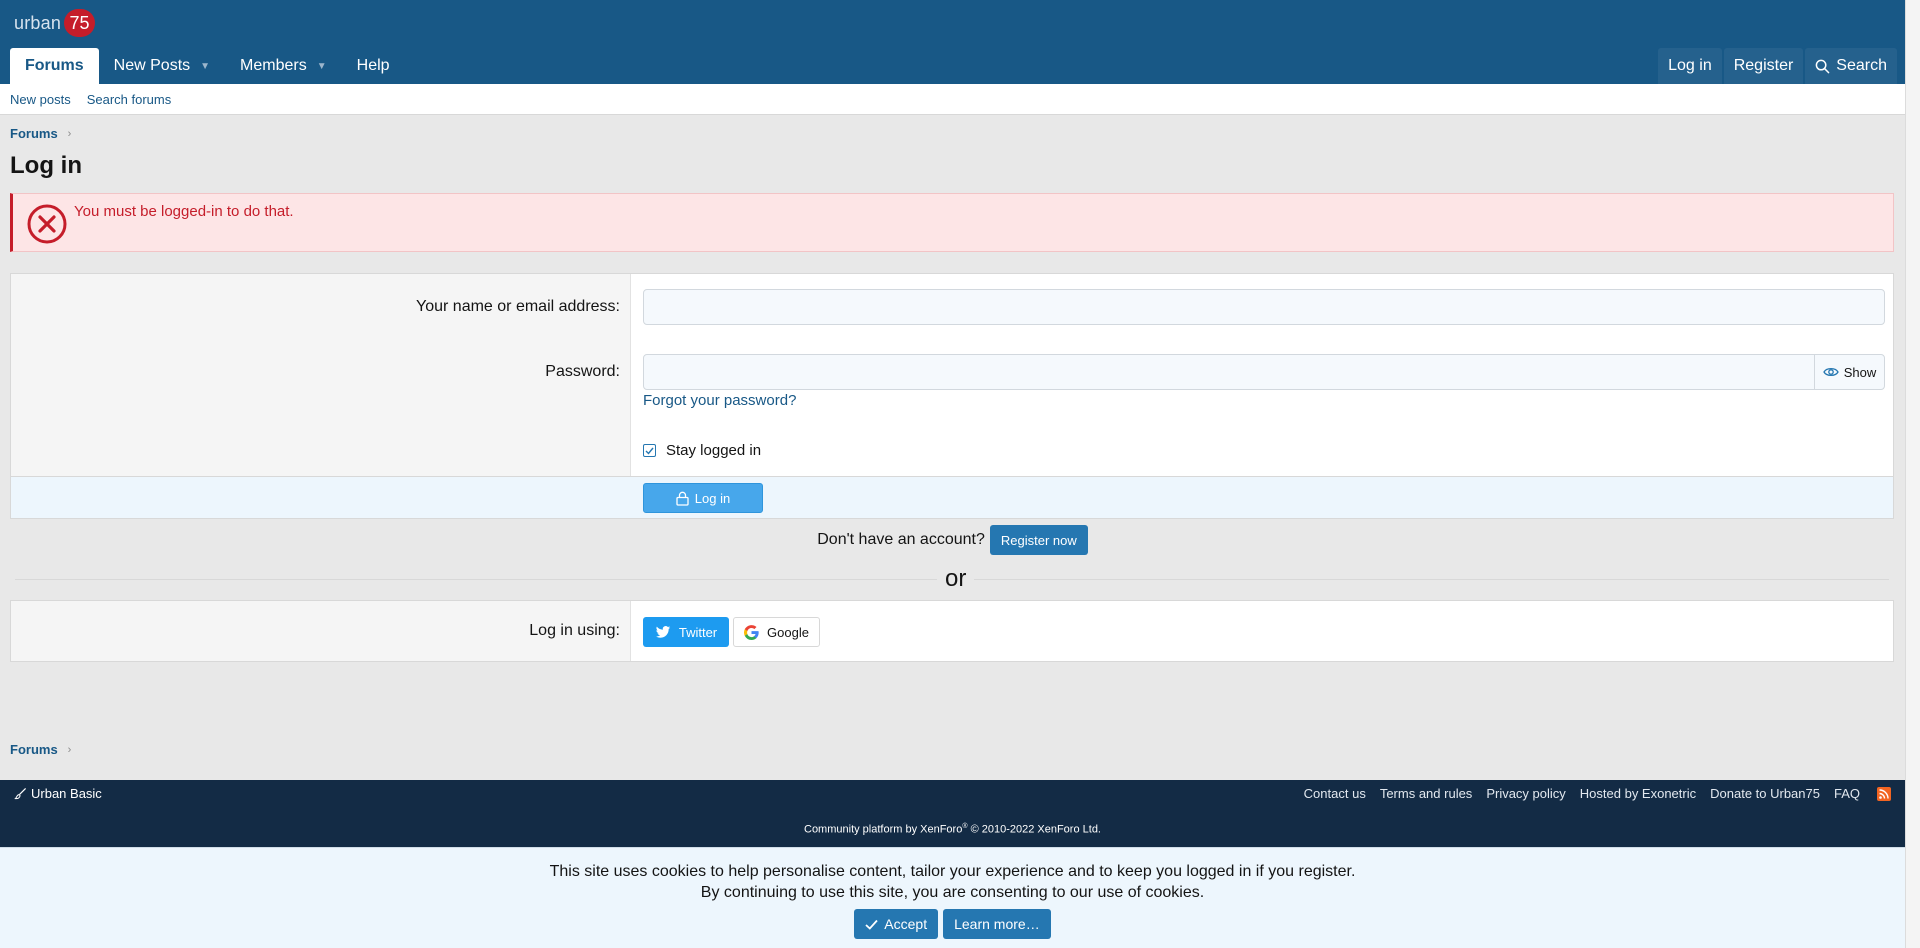  Describe the element at coordinates (582, 371) in the screenshot. I see `password-label: Password:` at that location.